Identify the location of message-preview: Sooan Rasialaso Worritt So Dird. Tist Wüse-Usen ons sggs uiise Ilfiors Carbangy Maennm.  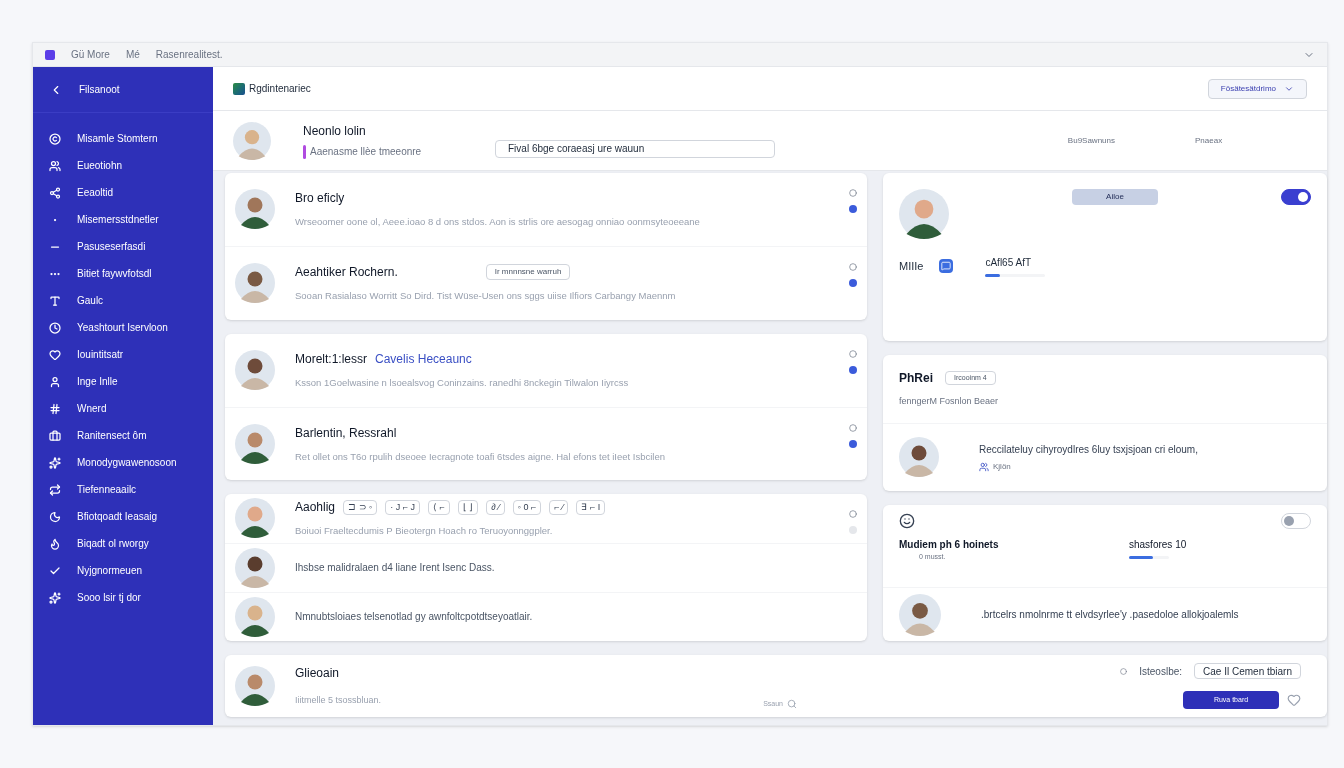
(486, 296).